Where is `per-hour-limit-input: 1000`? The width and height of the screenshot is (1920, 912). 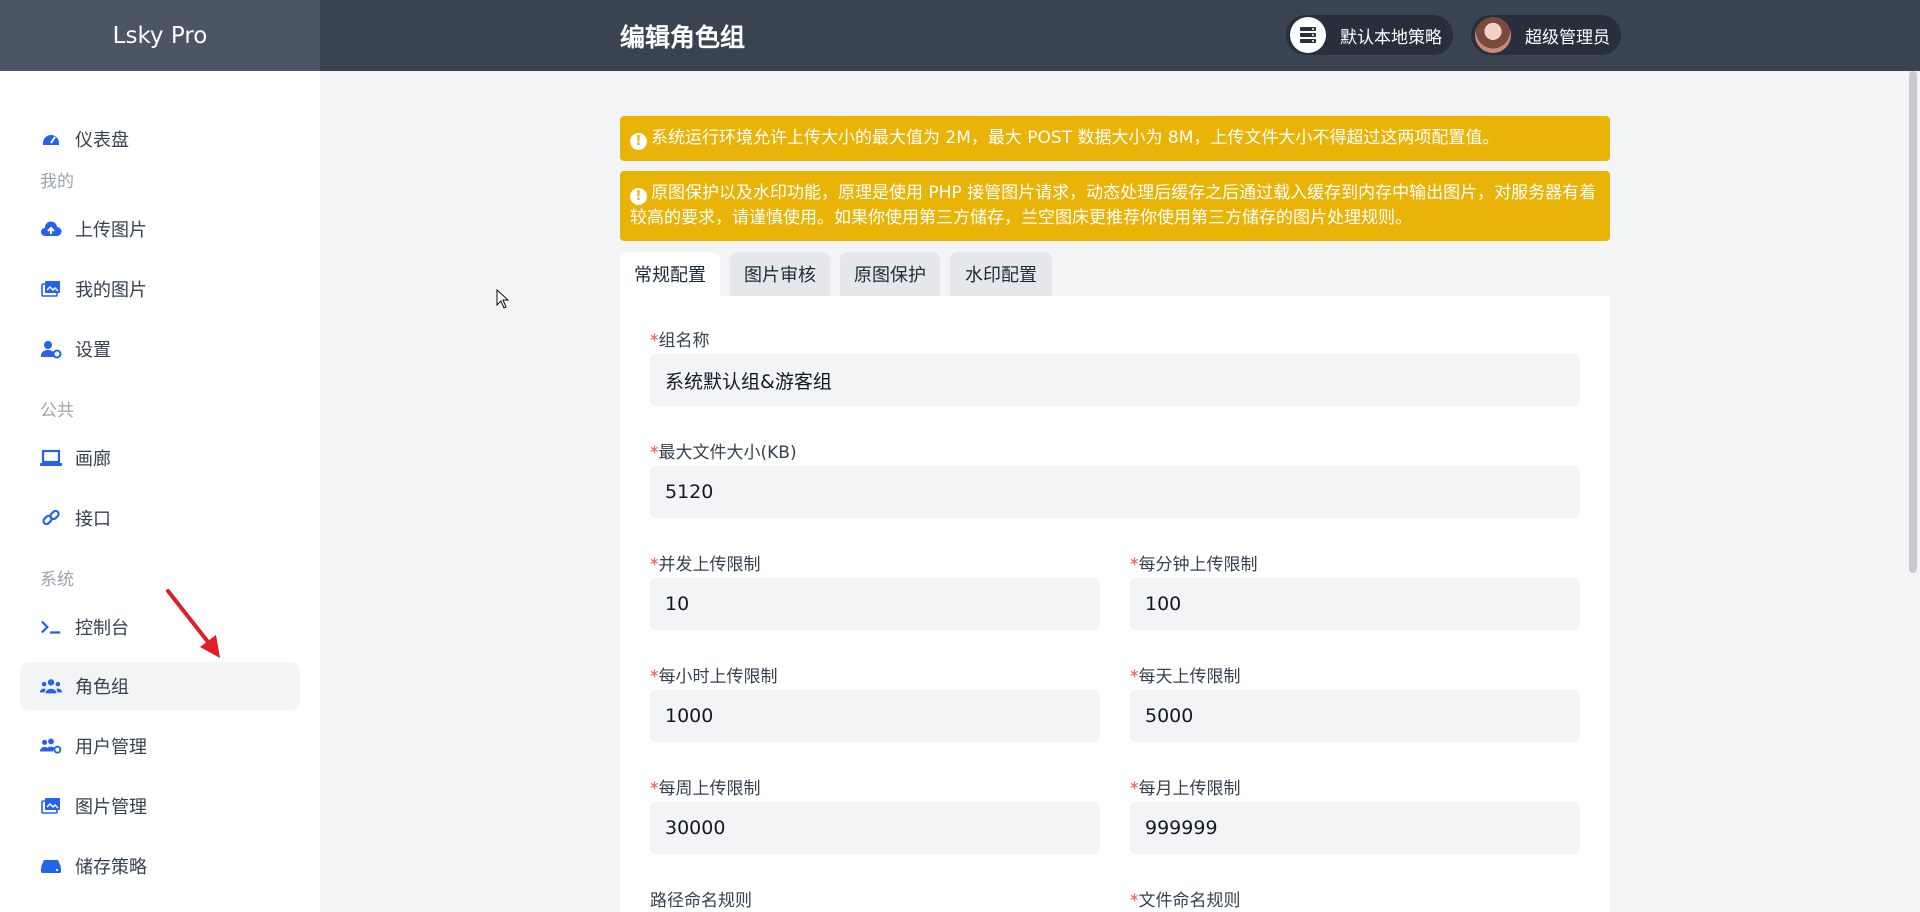
per-hour-limit-input: 1000 is located at coordinates (875, 716).